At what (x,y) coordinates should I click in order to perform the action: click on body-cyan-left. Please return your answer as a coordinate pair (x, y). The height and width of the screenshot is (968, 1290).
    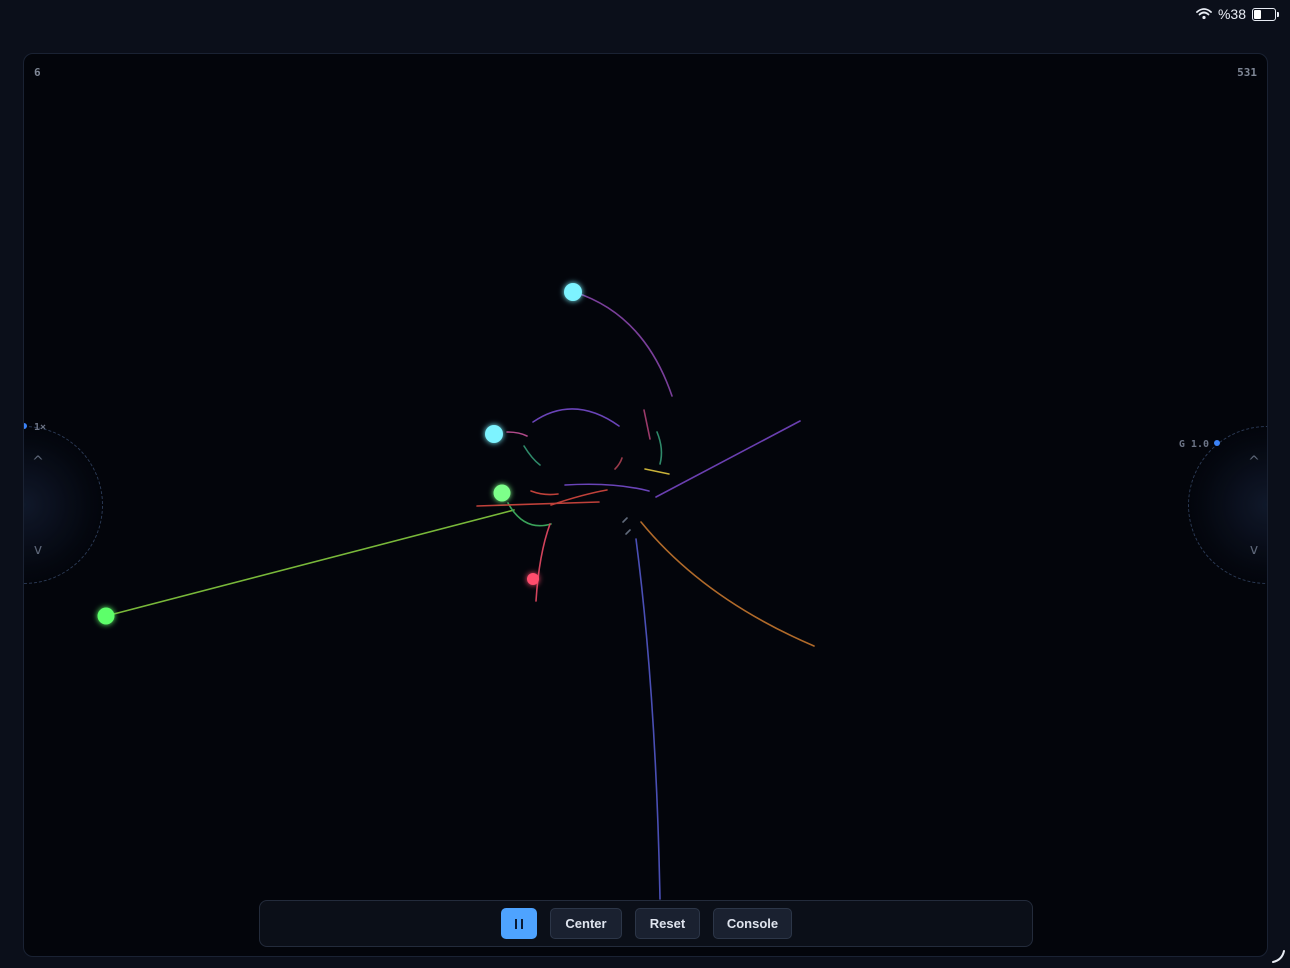
    Looking at the image, I should click on (494, 434).